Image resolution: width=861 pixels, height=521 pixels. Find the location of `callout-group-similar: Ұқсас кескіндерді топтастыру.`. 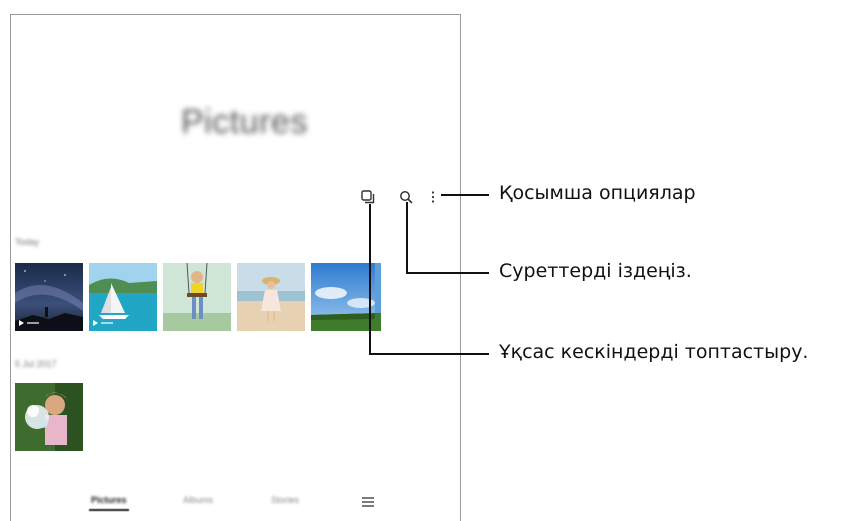

callout-group-similar: Ұқсас кескіндерді топтастыру. is located at coordinates (654, 352).